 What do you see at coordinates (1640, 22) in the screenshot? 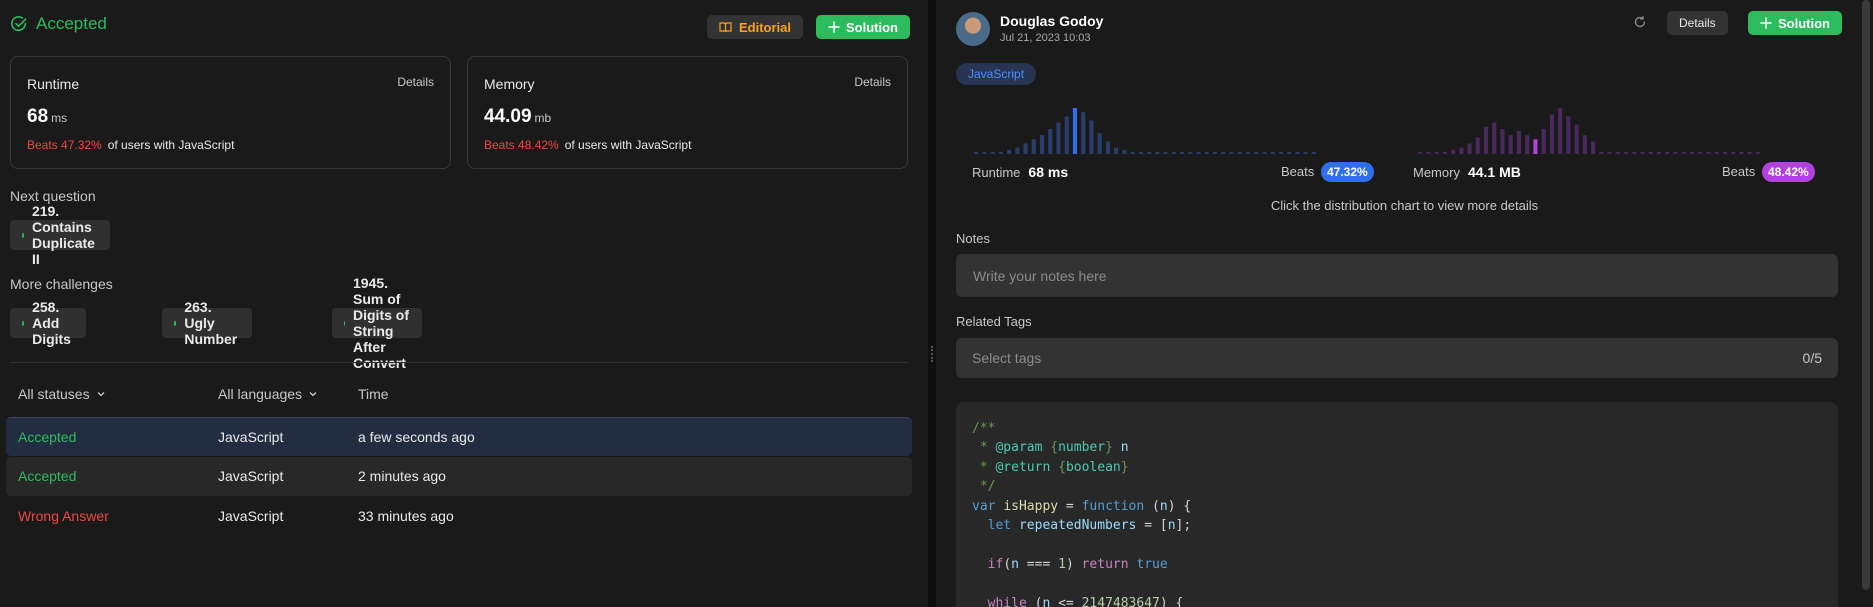
I see `refresh-icon` at bounding box center [1640, 22].